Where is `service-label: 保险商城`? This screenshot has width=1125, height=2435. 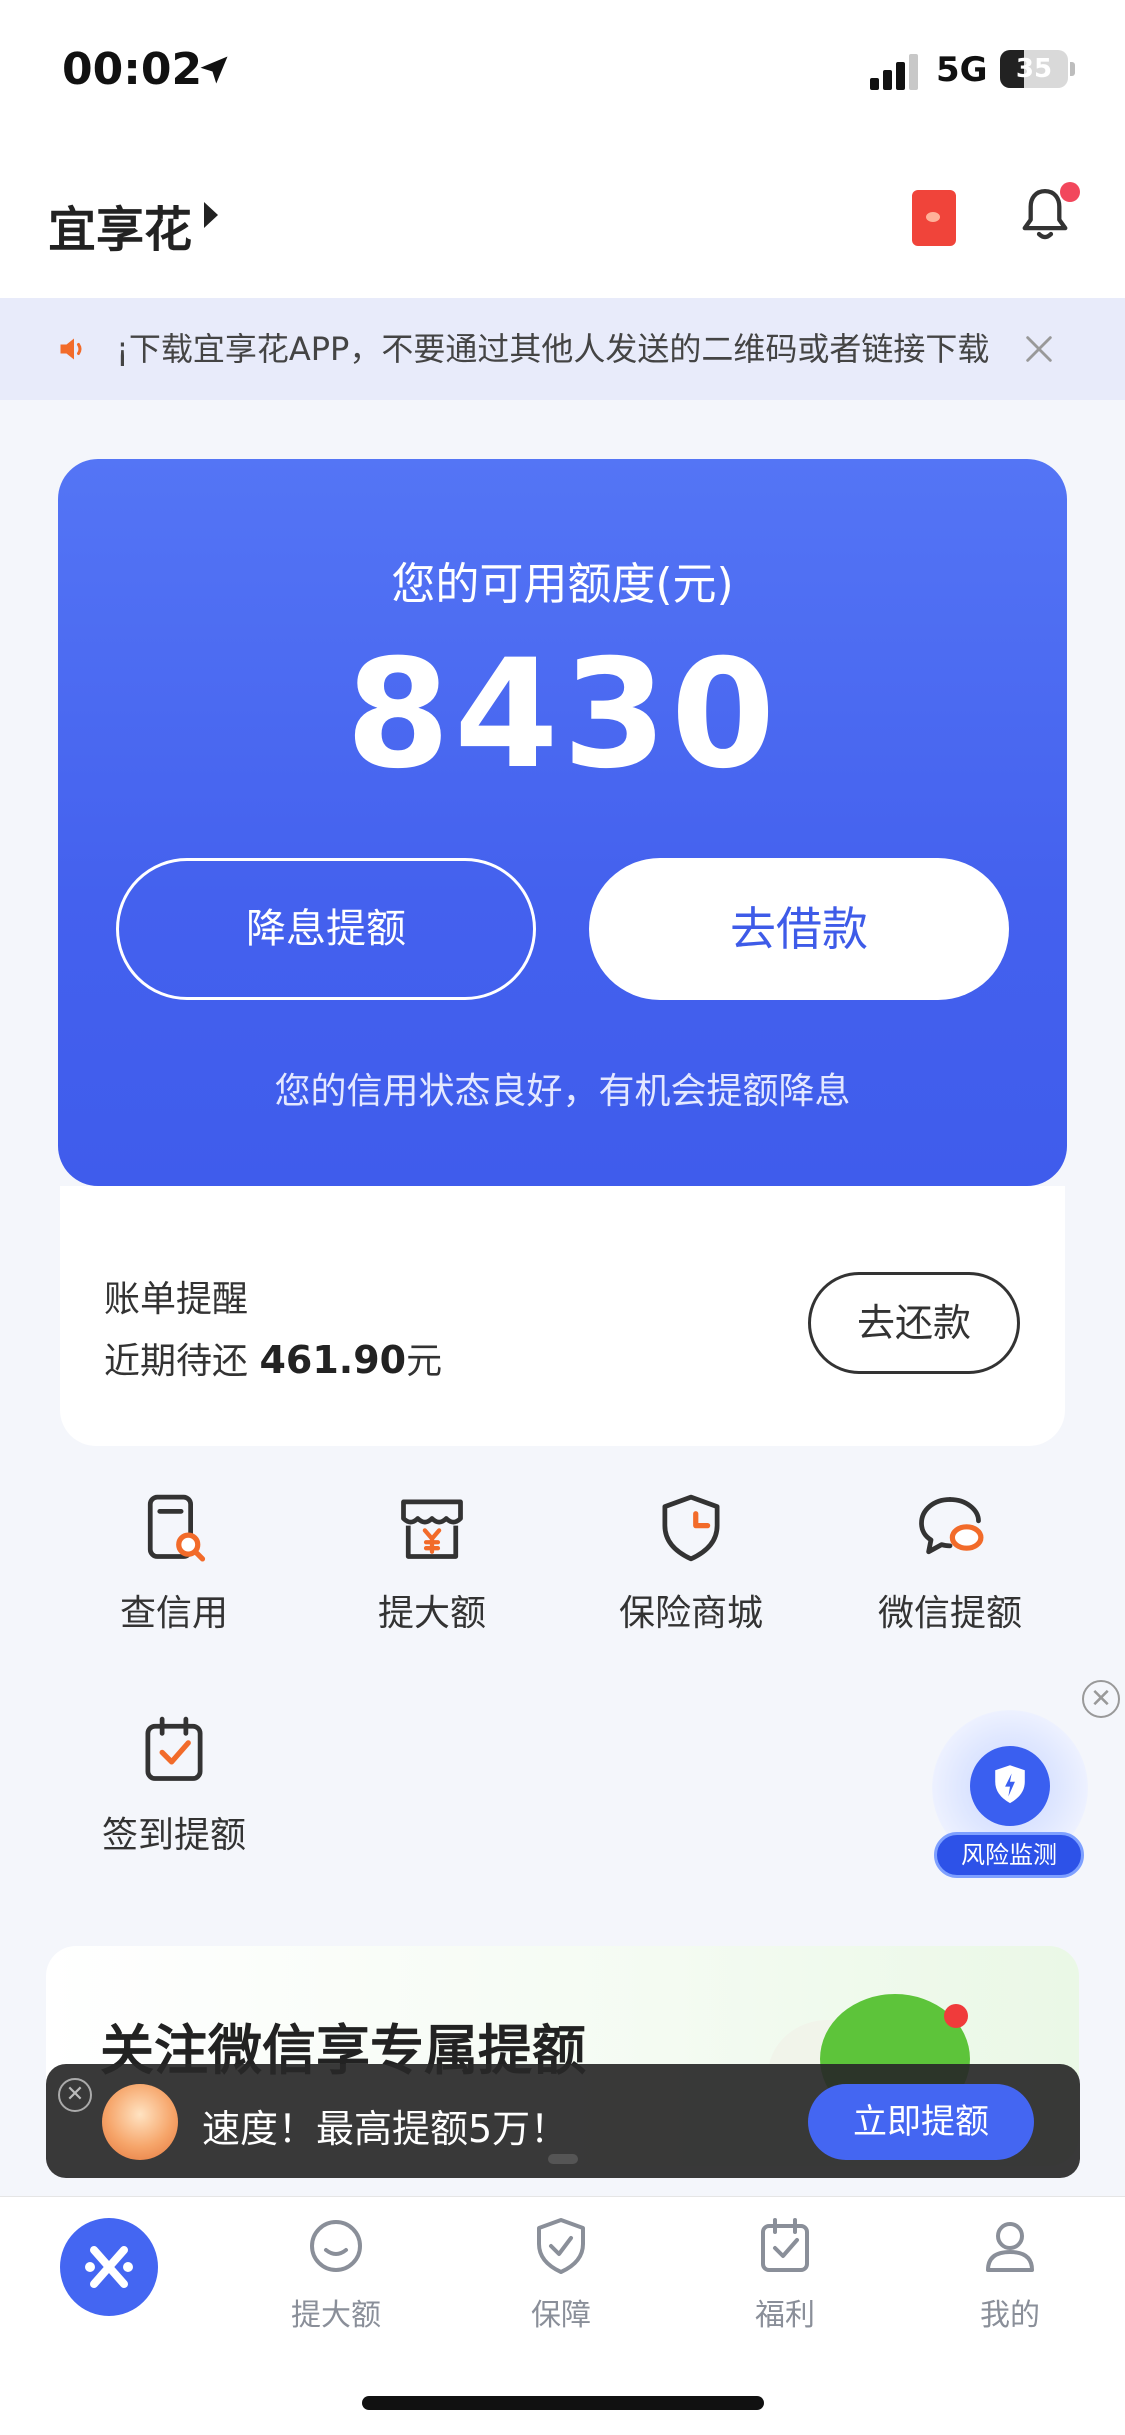 service-label: 保险商城 is located at coordinates (690, 1613).